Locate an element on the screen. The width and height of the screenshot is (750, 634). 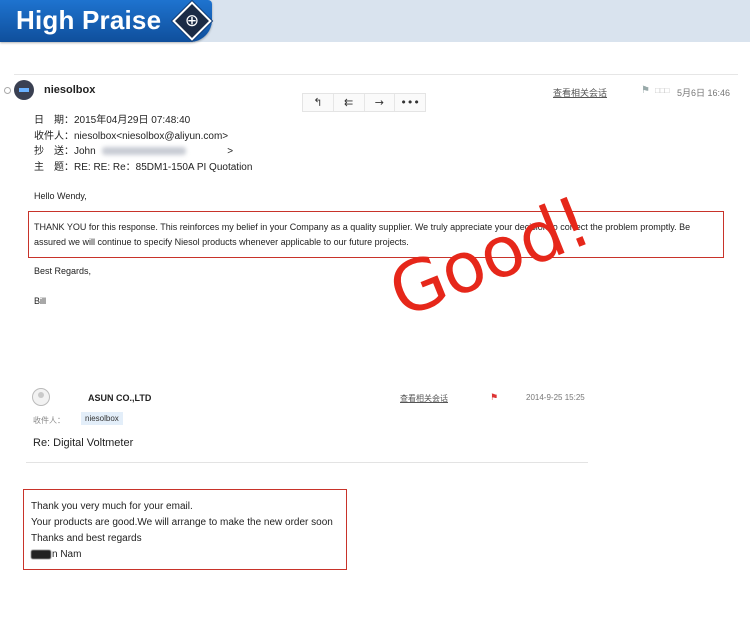
body-line: Thanks and best regards is located at coordinates (86, 538).